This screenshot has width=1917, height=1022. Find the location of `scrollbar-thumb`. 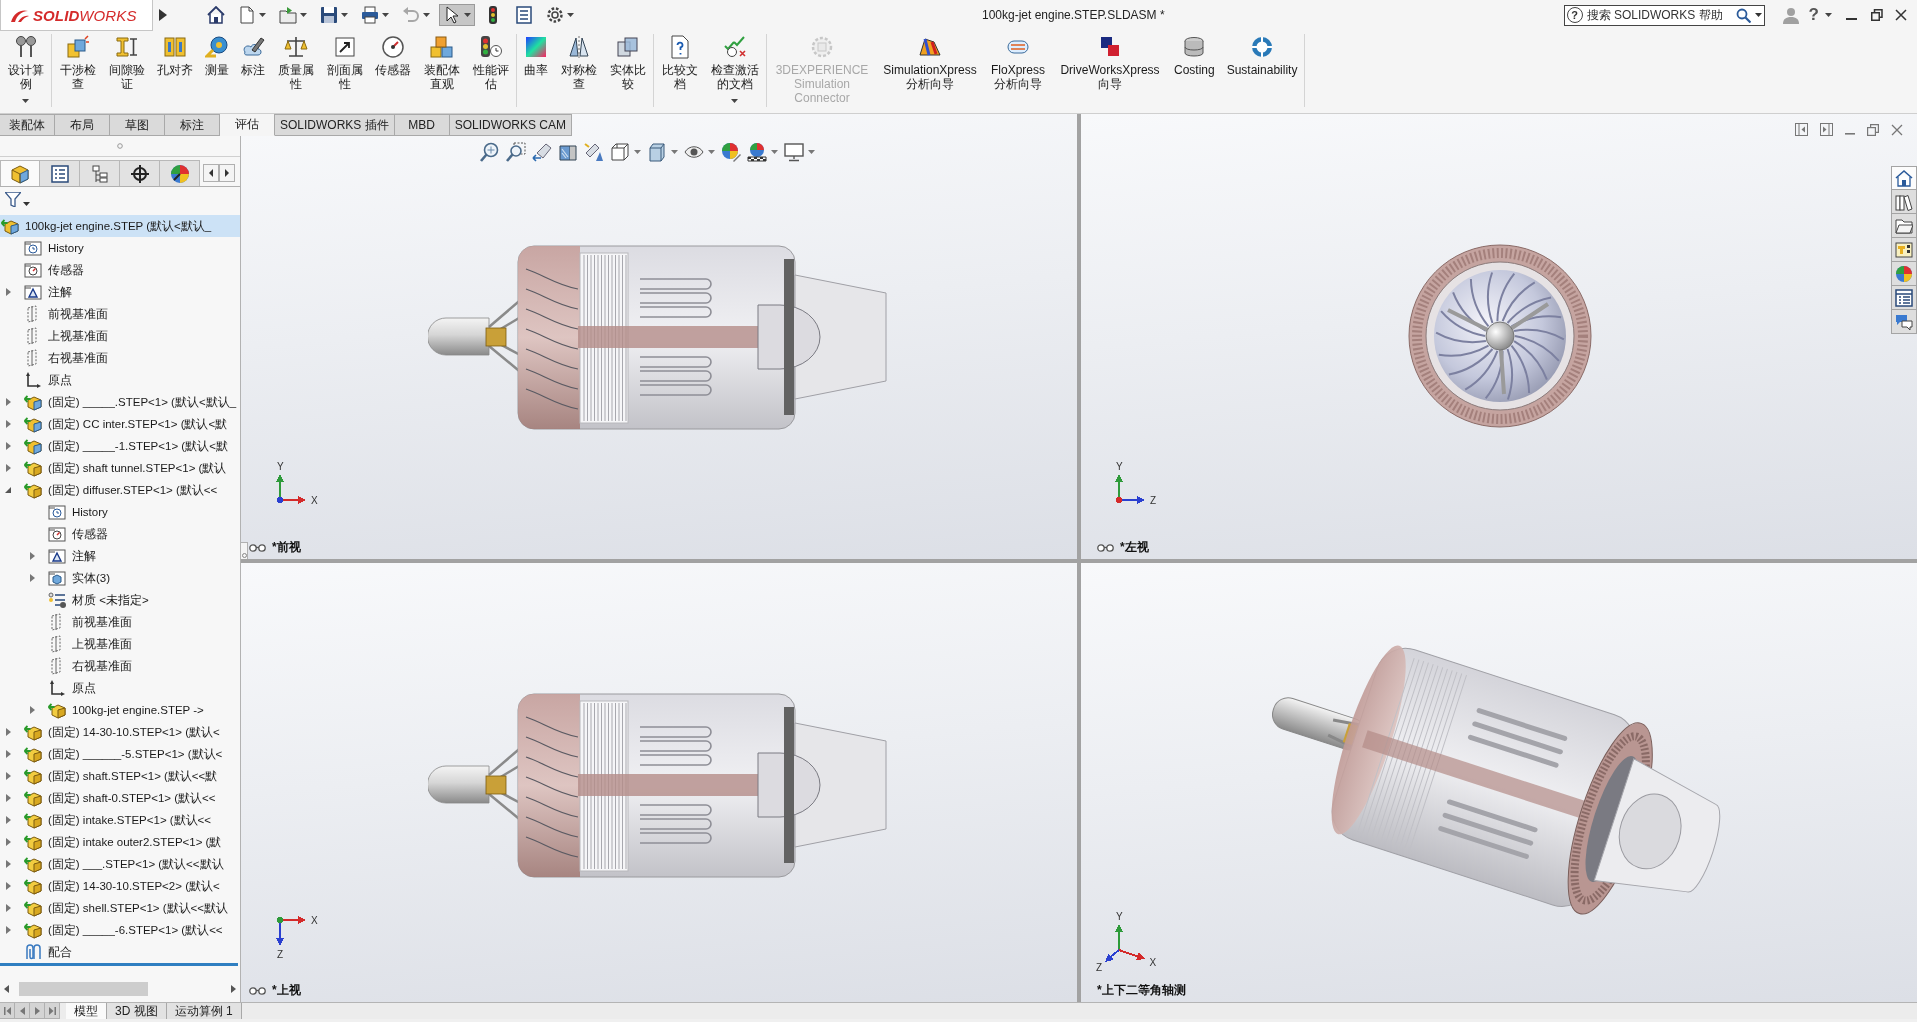

scrollbar-thumb is located at coordinates (83, 989).